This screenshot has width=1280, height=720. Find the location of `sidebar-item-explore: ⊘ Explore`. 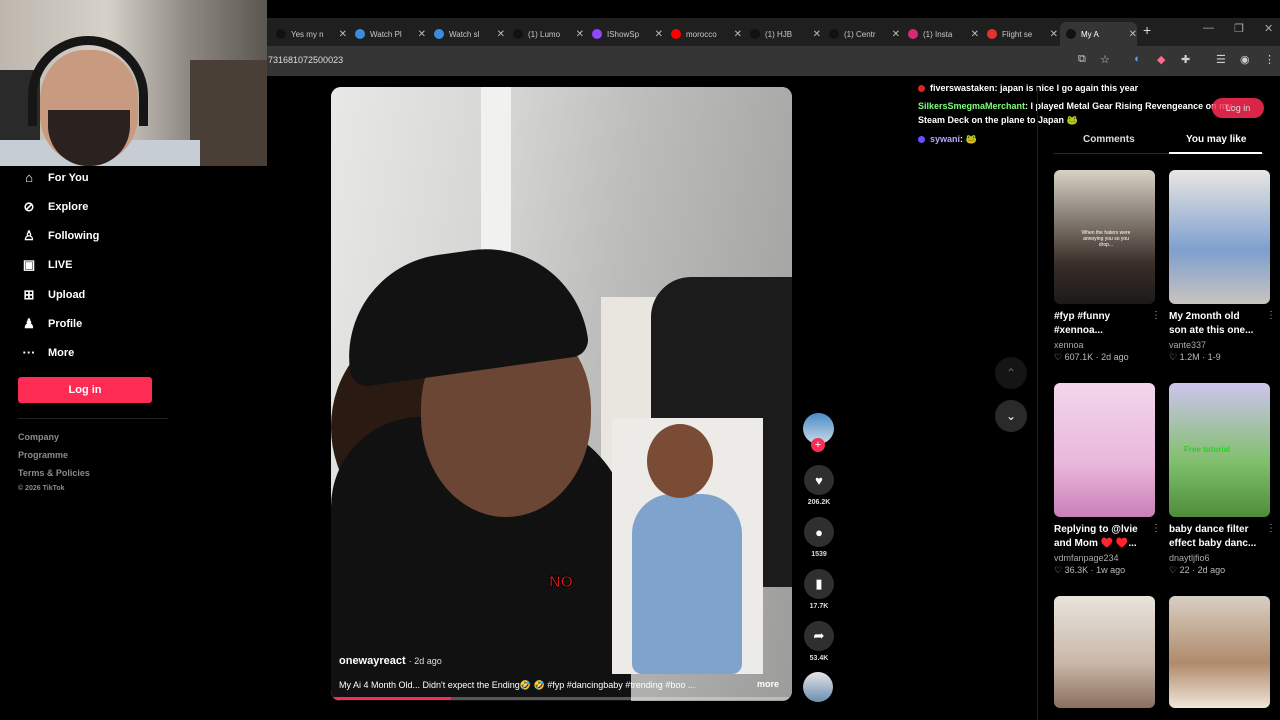

sidebar-item-explore: ⊘ Explore is located at coordinates (54, 207).